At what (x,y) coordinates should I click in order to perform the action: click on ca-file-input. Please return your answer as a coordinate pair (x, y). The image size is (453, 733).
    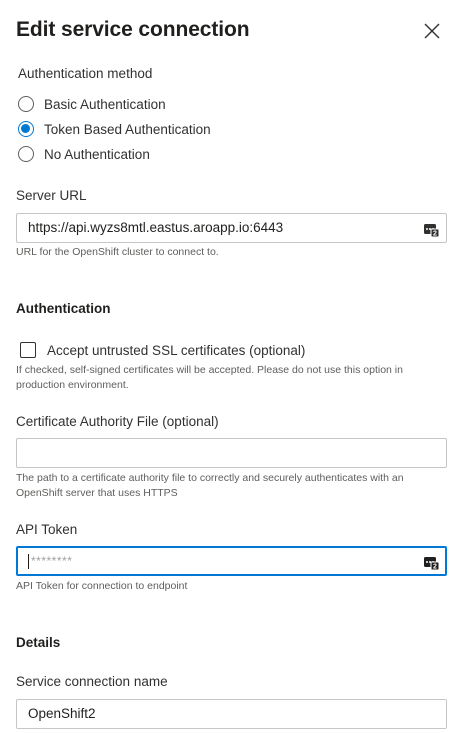
    Looking at the image, I should click on (231, 453).